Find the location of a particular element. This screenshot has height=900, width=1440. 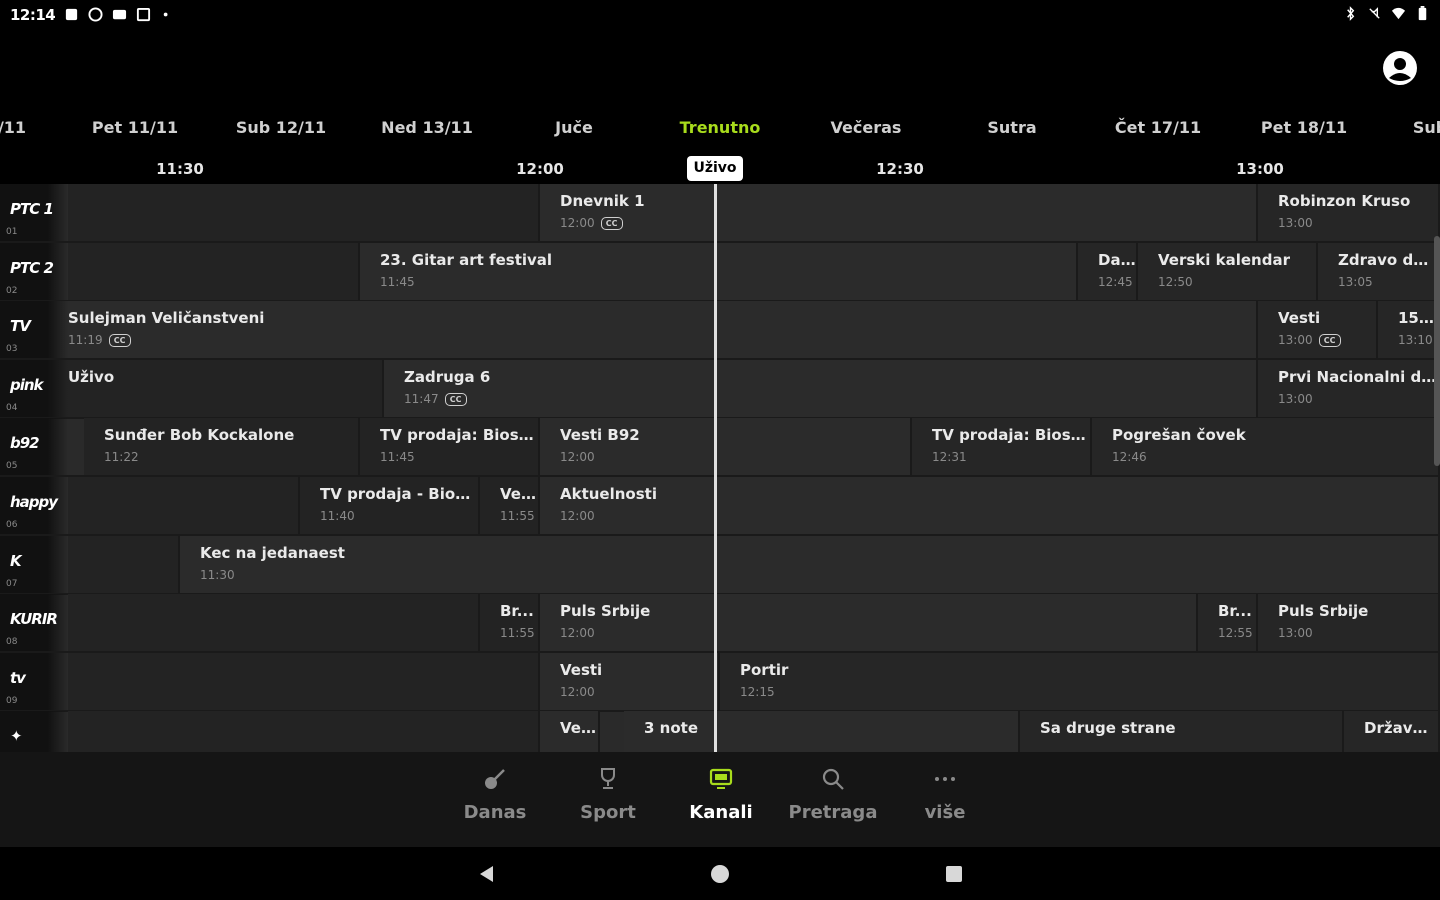

program-cell: Sunđer Bob Kockalone 11:22 is located at coordinates (222, 447).